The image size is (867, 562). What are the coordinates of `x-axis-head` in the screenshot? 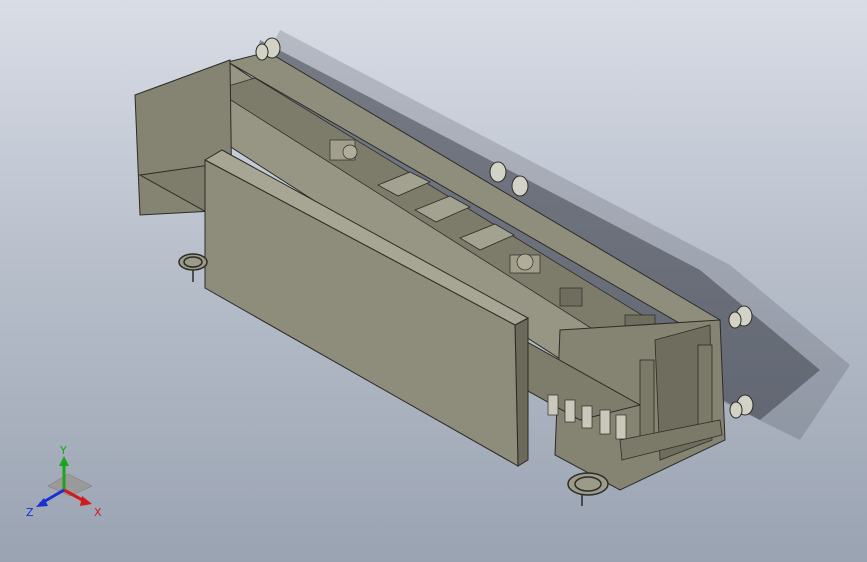 It's located at (86, 501).